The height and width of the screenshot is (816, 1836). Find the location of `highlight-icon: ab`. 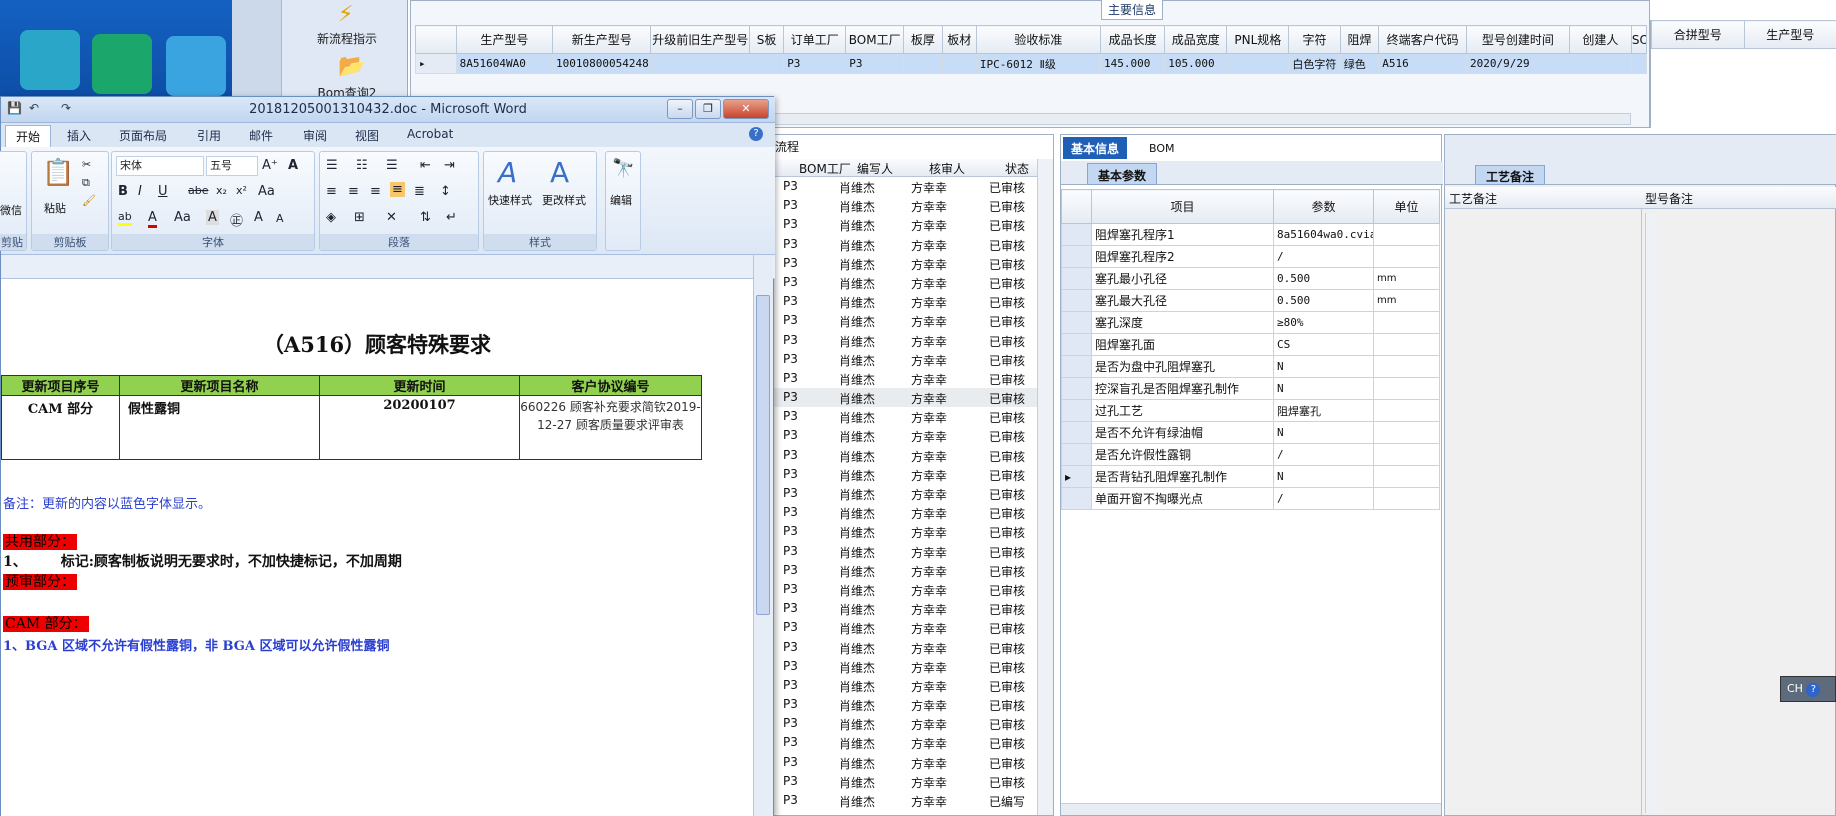

highlight-icon: ab is located at coordinates (125, 218).